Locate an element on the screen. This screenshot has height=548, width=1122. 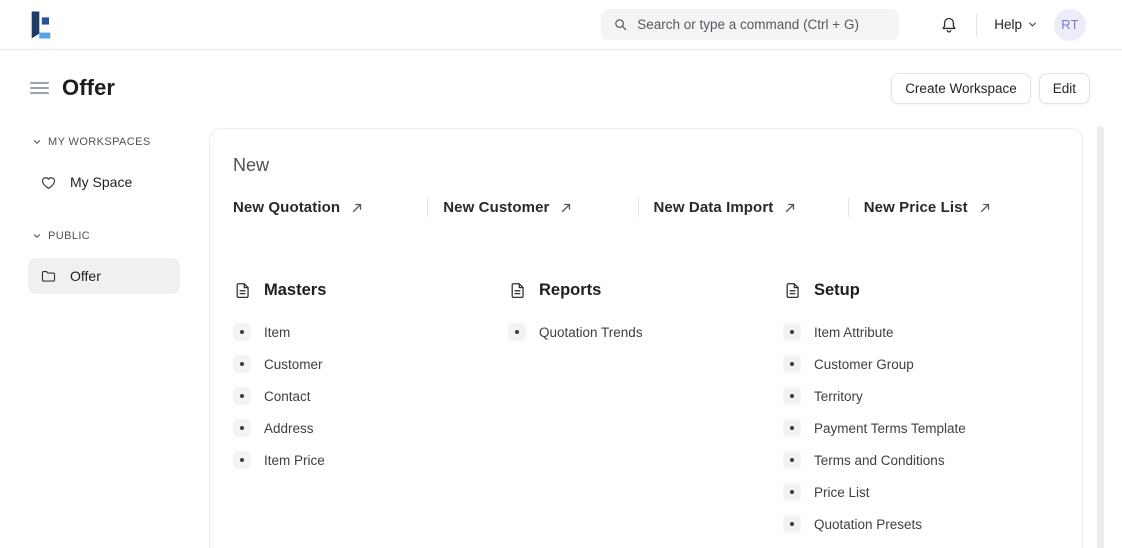
folder-icon is located at coordinates (48, 276).